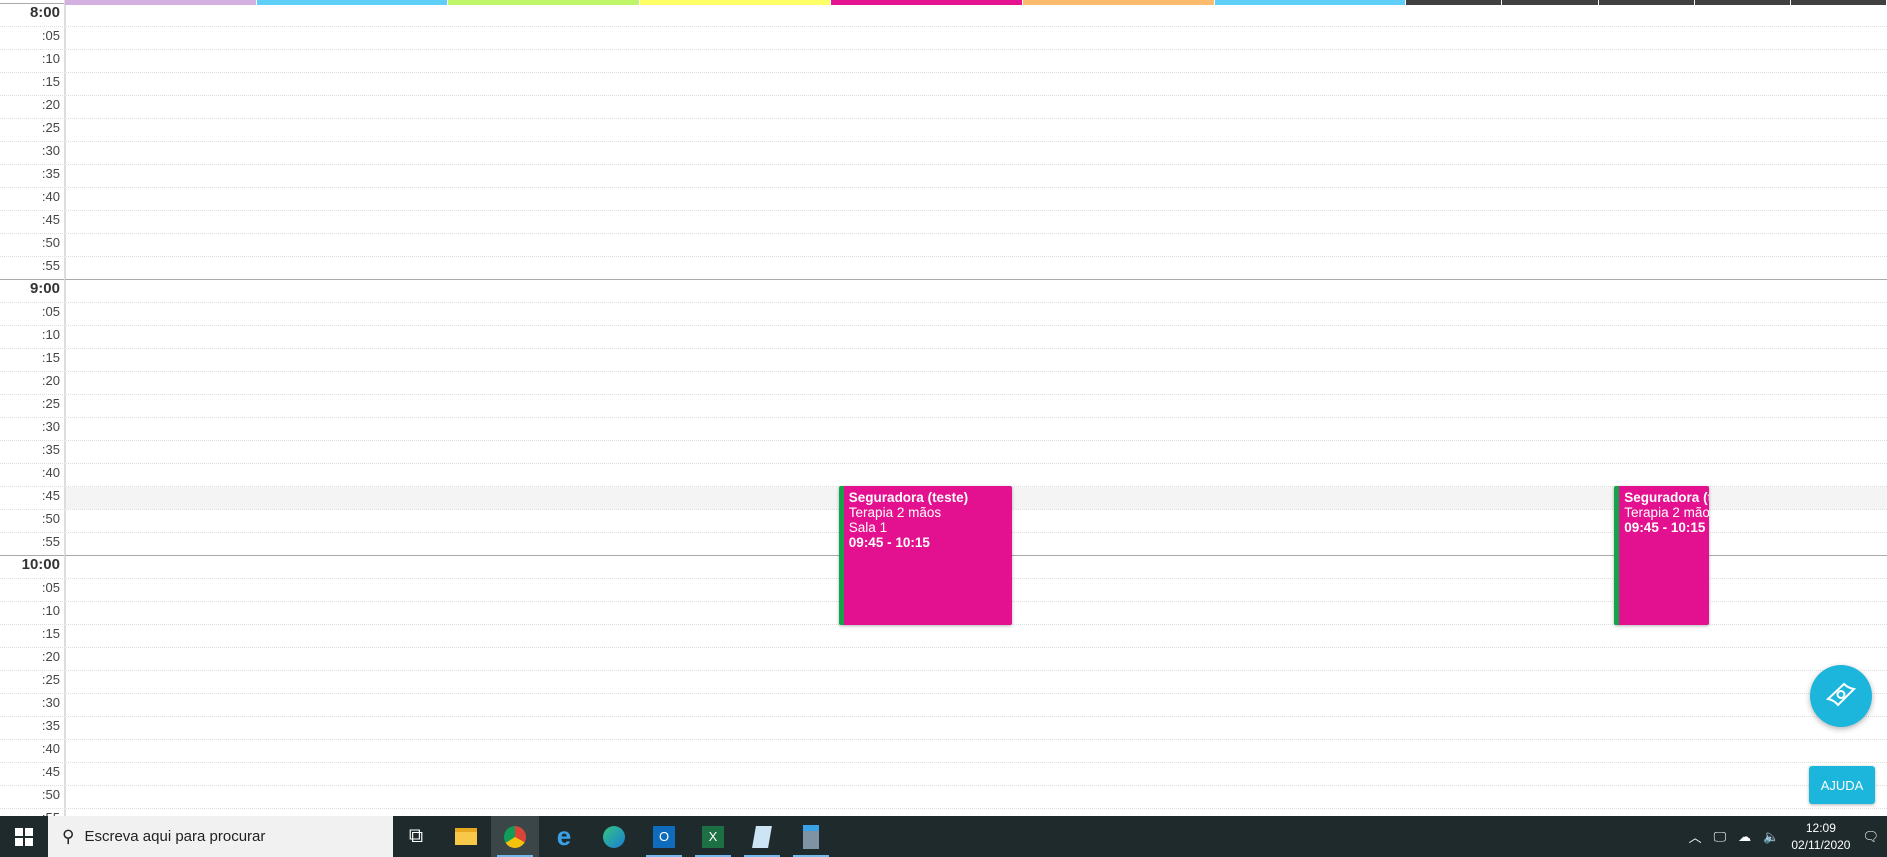 The image size is (1887, 857). Describe the element at coordinates (1550, 2) in the screenshot. I see `column-header: GABINETE 2` at that location.